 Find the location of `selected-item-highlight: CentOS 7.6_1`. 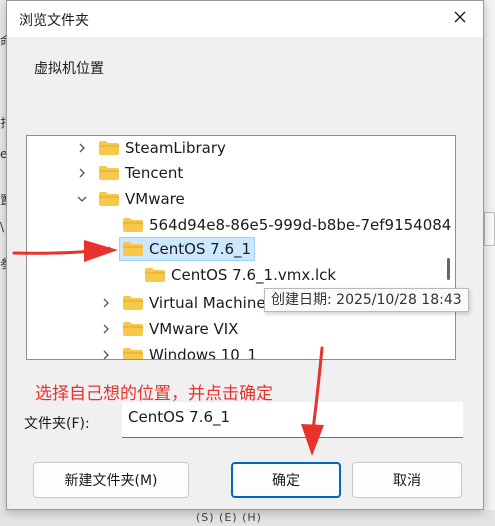

selected-item-highlight: CentOS 7.6_1 is located at coordinates (187, 249).